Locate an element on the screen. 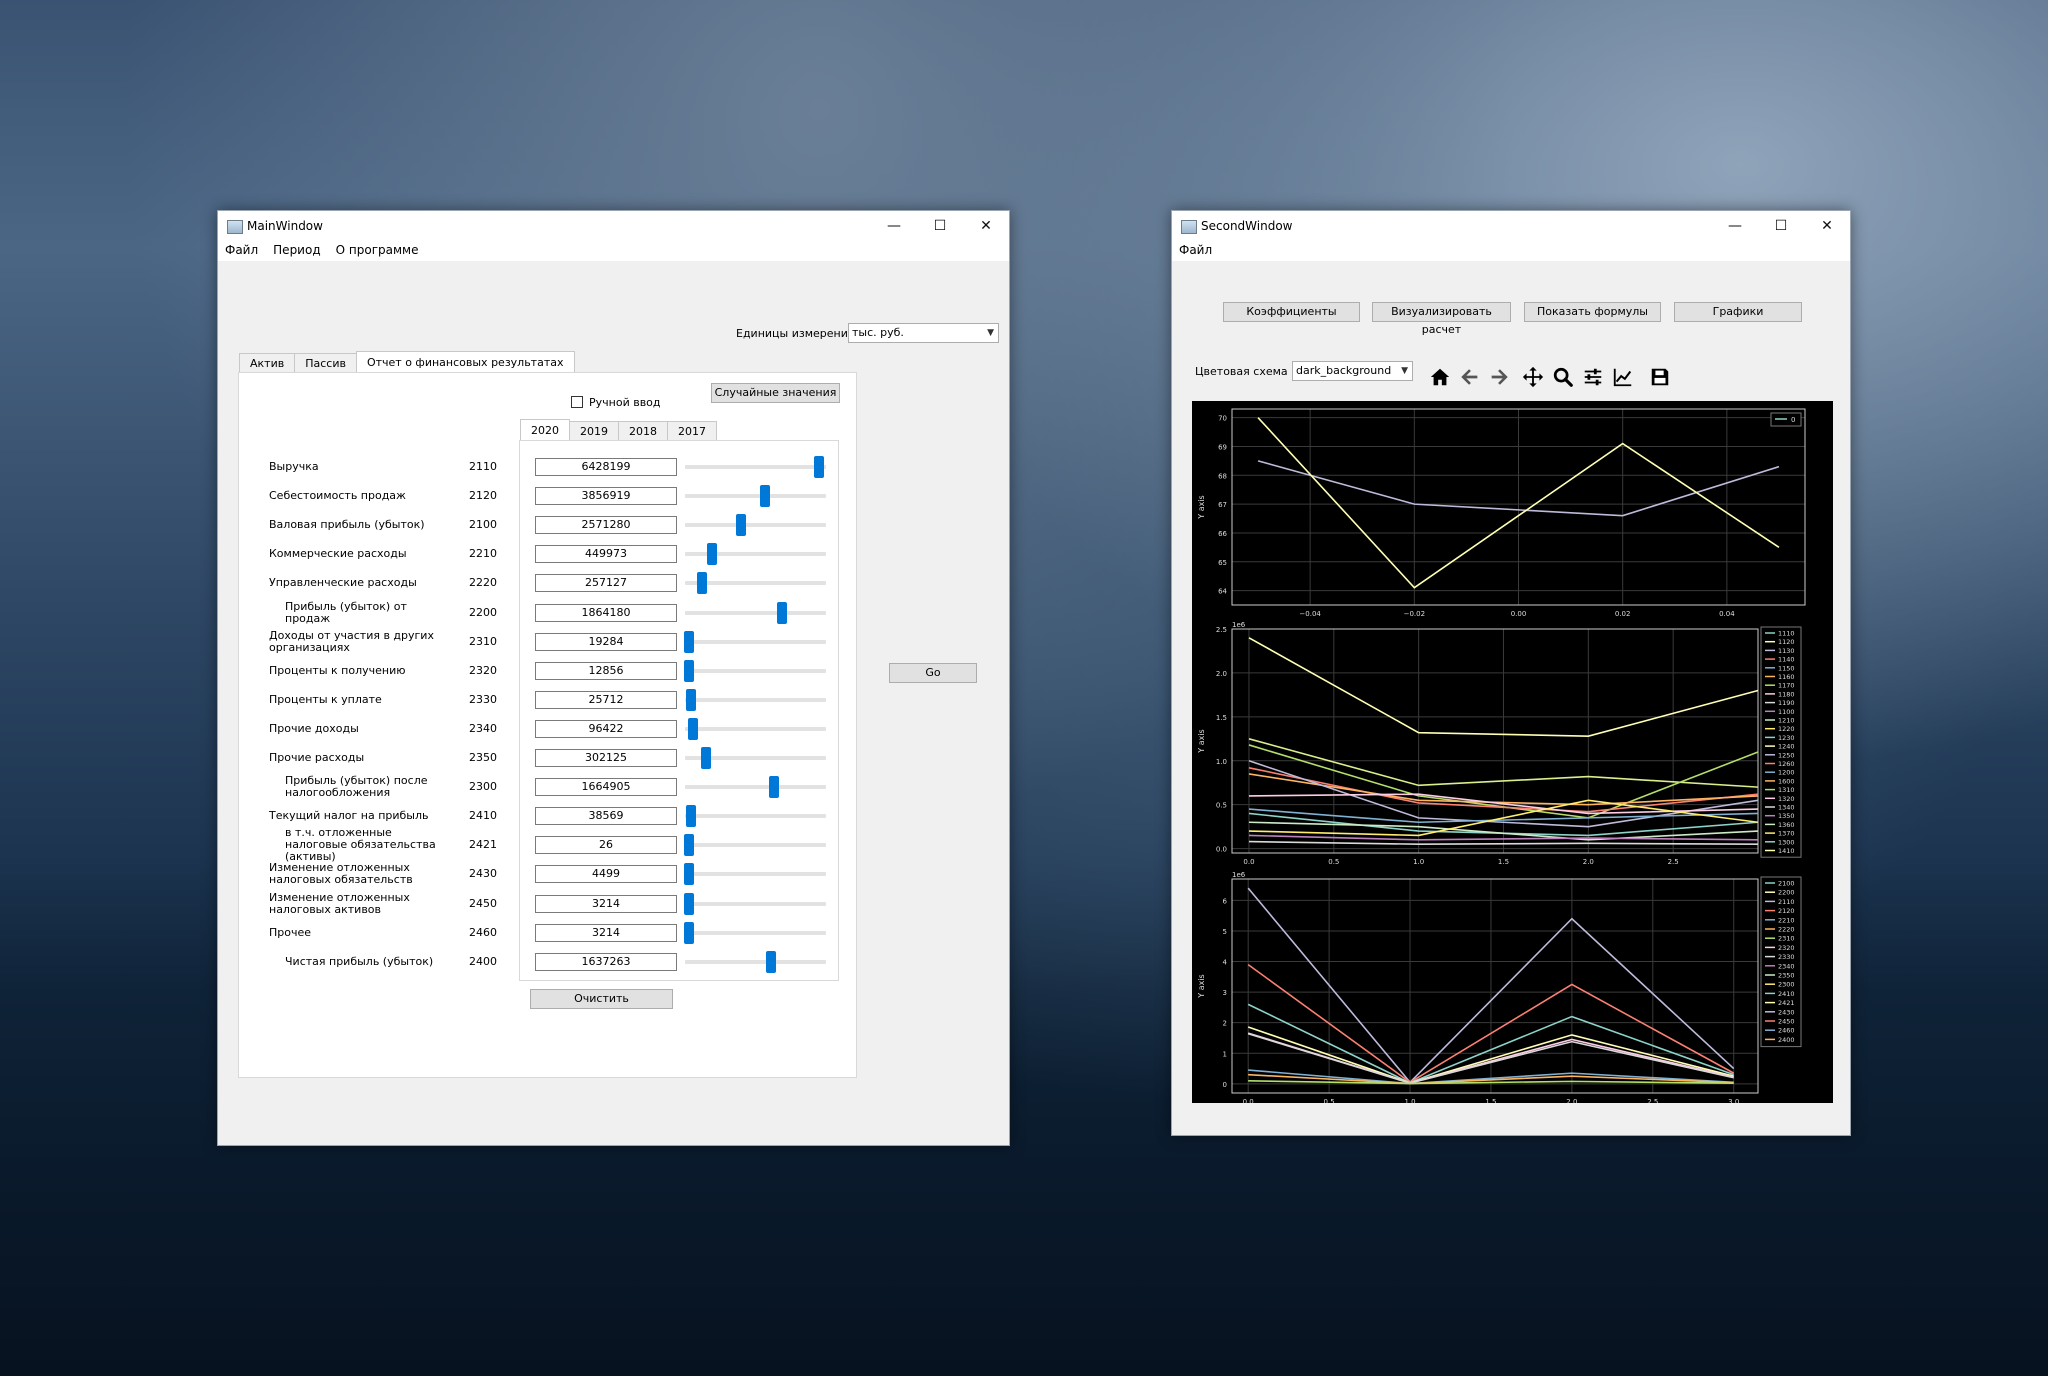 This screenshot has height=1376, width=2048. tab-year-2018: 2018 is located at coordinates (643, 430).